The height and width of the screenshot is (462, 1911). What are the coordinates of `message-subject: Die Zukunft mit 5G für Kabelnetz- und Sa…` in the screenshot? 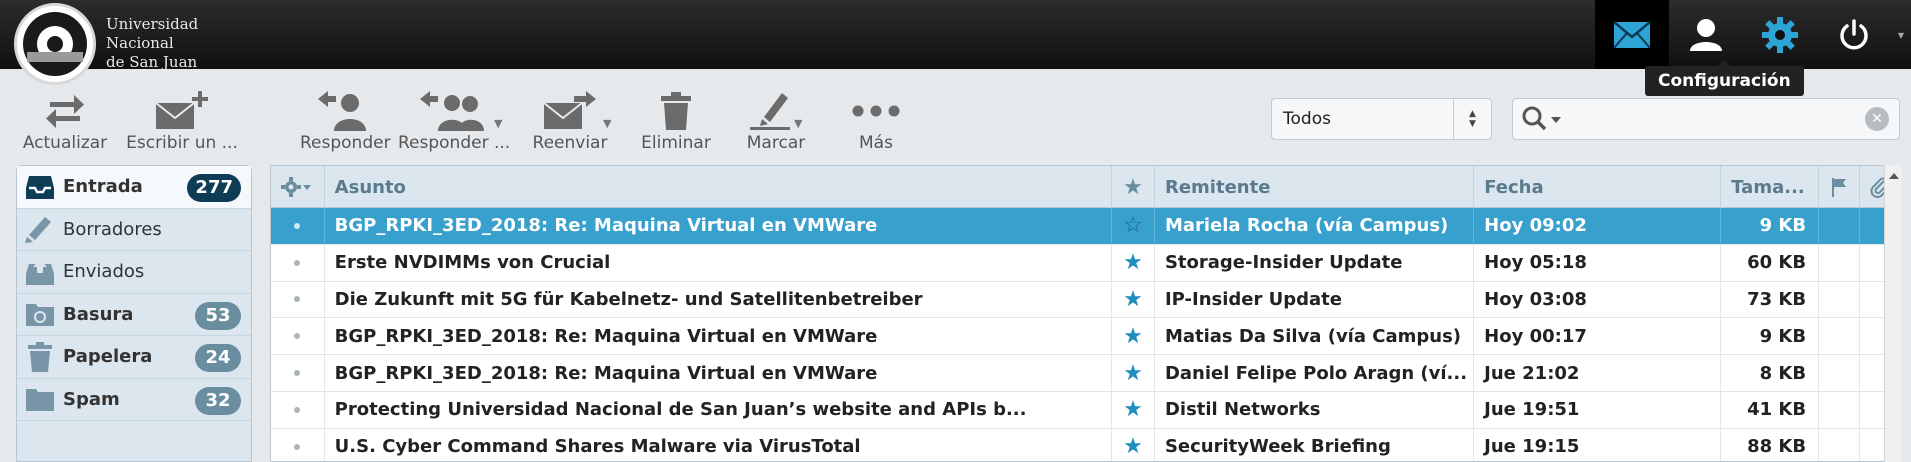 It's located at (719, 299).